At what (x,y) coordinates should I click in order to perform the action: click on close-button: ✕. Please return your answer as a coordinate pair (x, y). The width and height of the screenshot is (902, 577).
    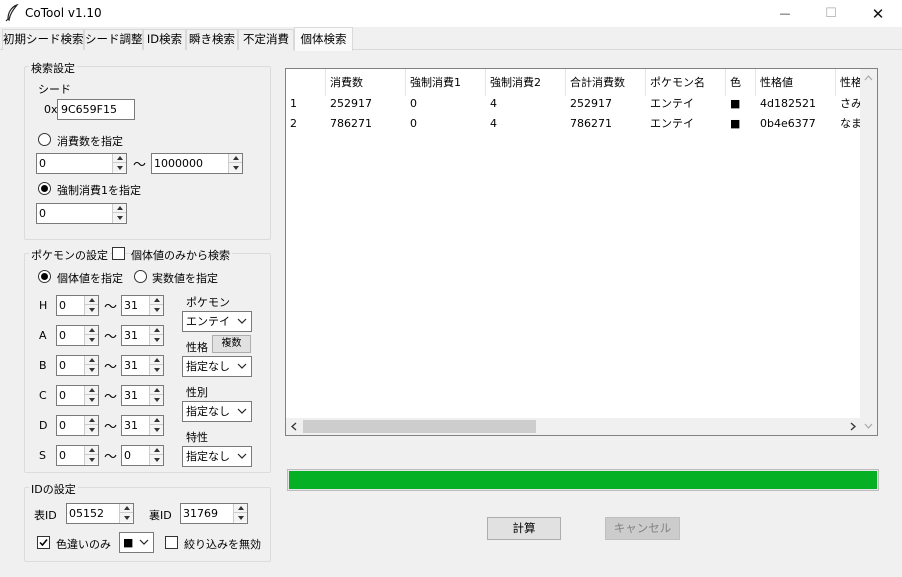
    Looking at the image, I should click on (878, 13).